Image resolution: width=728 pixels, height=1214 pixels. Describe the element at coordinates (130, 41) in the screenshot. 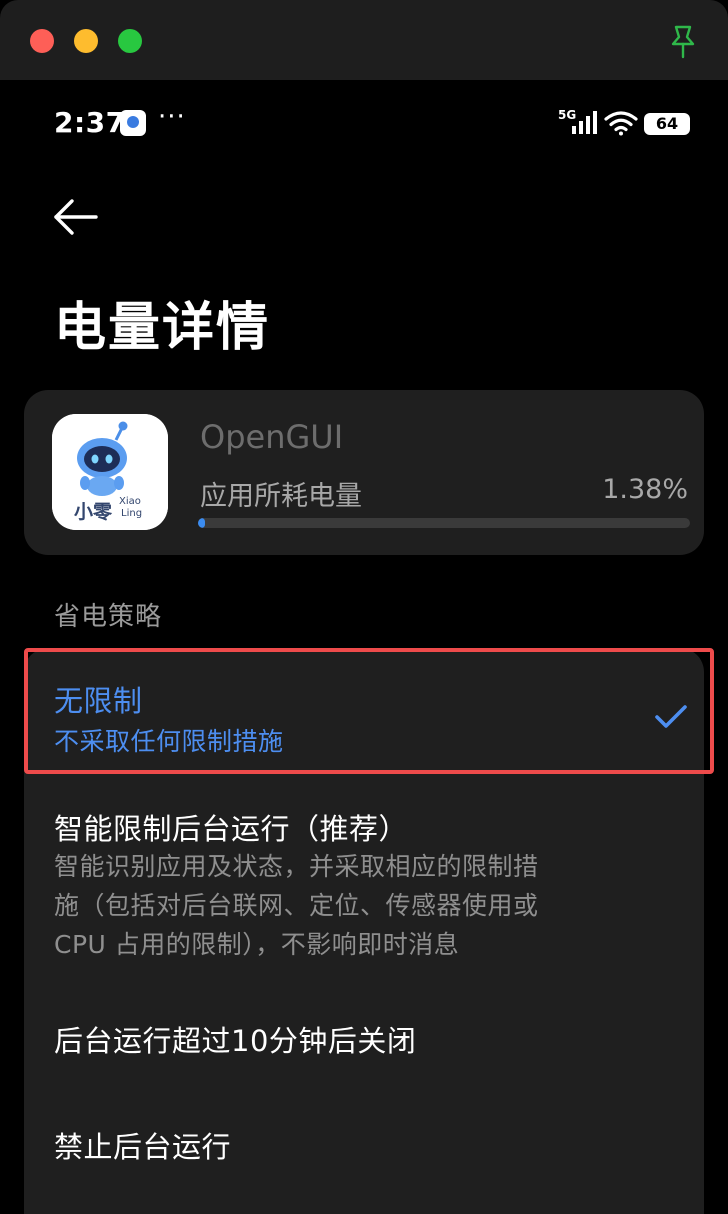

I see `zoom-window-button` at that location.